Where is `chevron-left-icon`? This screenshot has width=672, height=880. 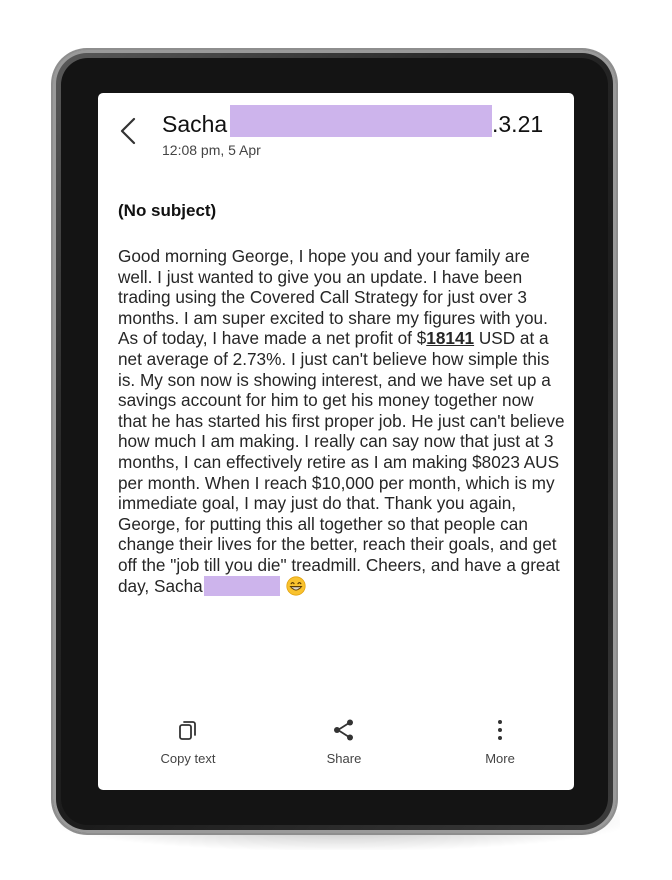
chevron-left-icon is located at coordinates (130, 131).